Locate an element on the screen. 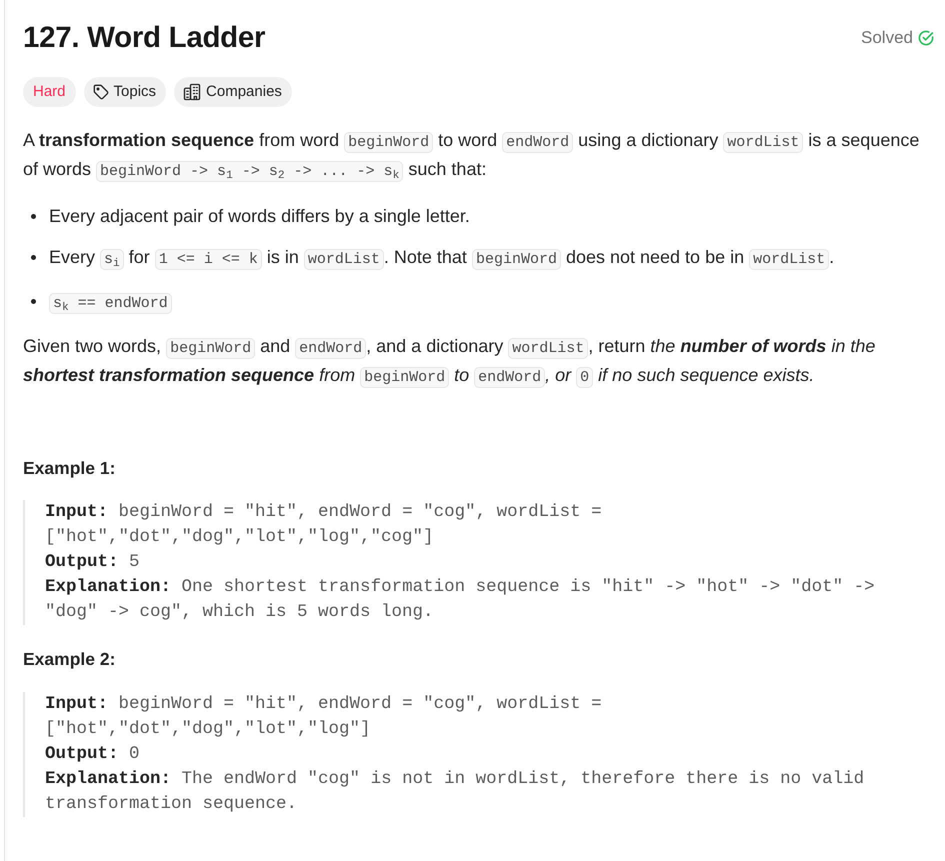  topics-button: Topics is located at coordinates (125, 92).